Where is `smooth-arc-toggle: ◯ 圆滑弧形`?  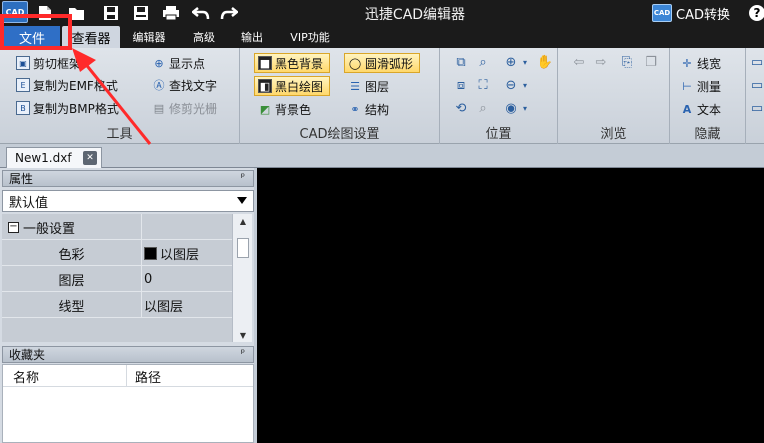
smooth-arc-toggle: ◯ 圆滑弧形 is located at coordinates (382, 63).